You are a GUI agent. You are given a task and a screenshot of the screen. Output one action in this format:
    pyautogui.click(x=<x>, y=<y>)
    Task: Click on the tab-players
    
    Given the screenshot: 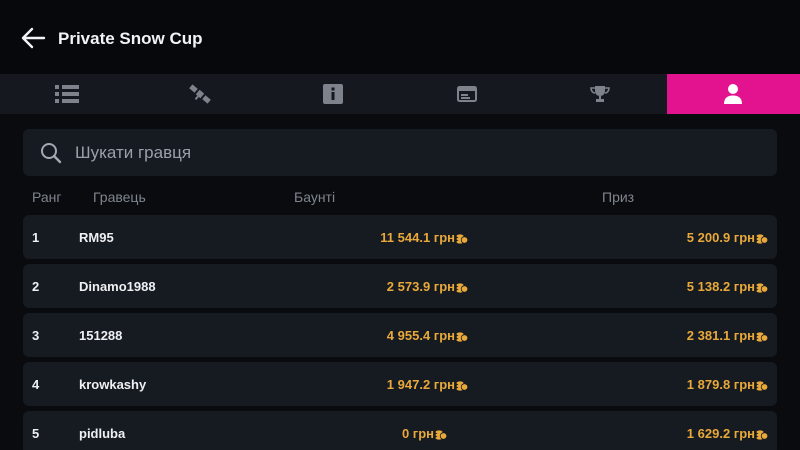 What is the action you would take?
    pyautogui.click(x=733, y=94)
    